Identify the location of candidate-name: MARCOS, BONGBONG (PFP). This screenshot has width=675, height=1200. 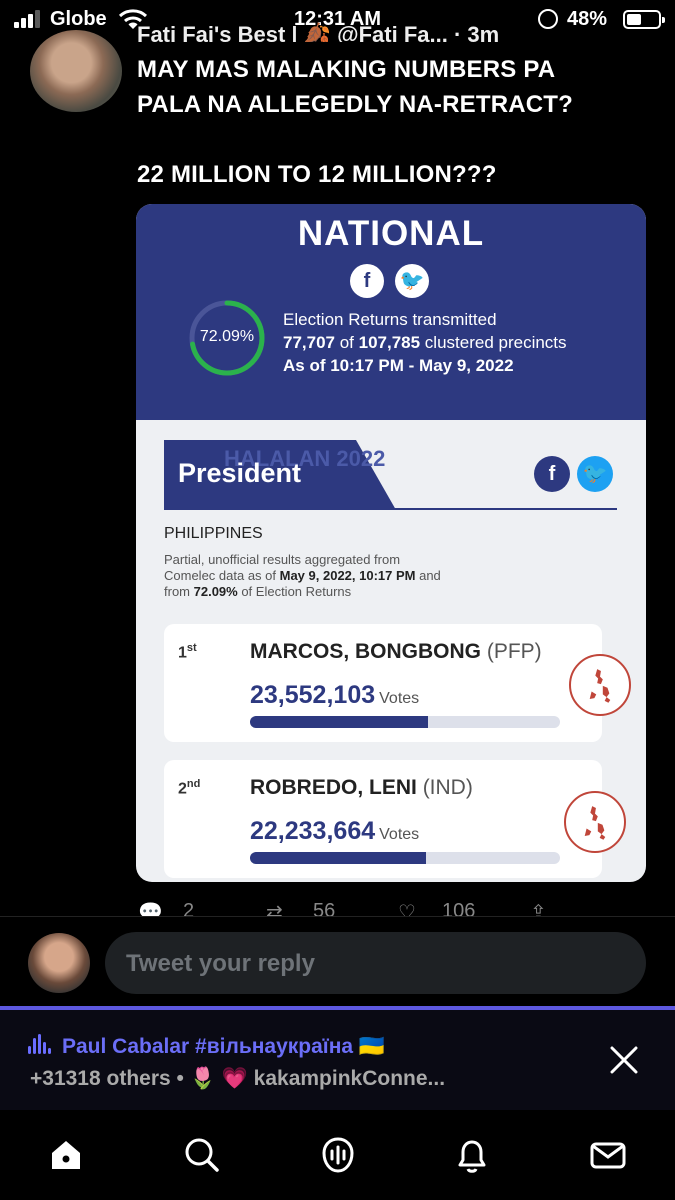
(396, 651).